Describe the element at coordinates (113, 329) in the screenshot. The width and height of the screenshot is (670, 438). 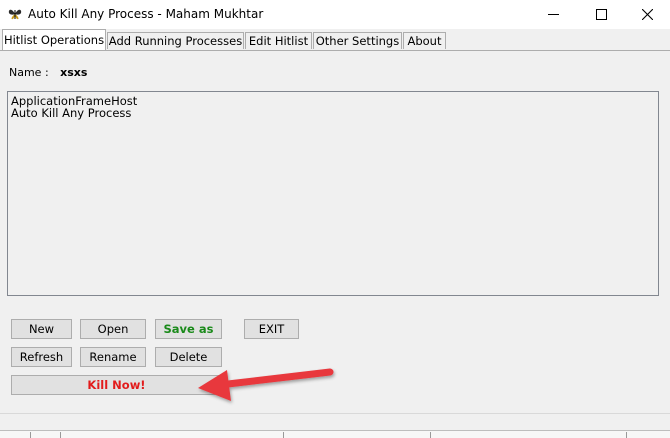
I see `open-button: Open` at that location.